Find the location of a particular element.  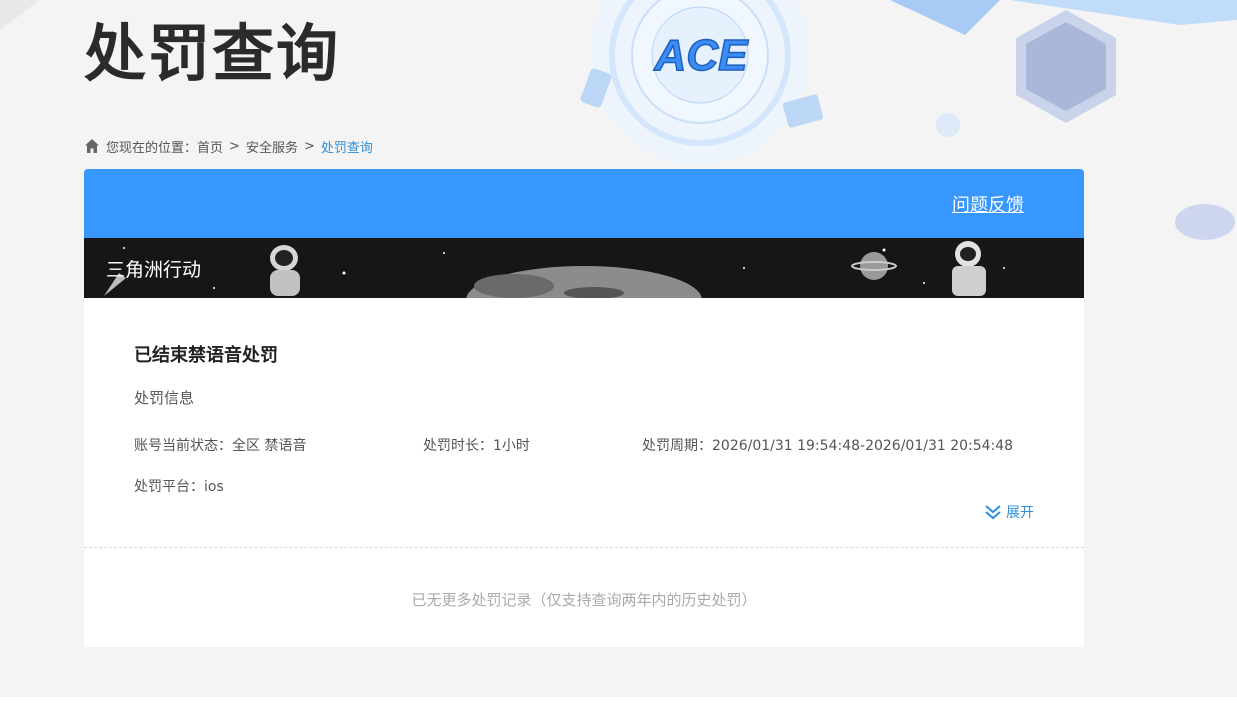

breadcrumb-home-link: 首页 is located at coordinates (210, 146).